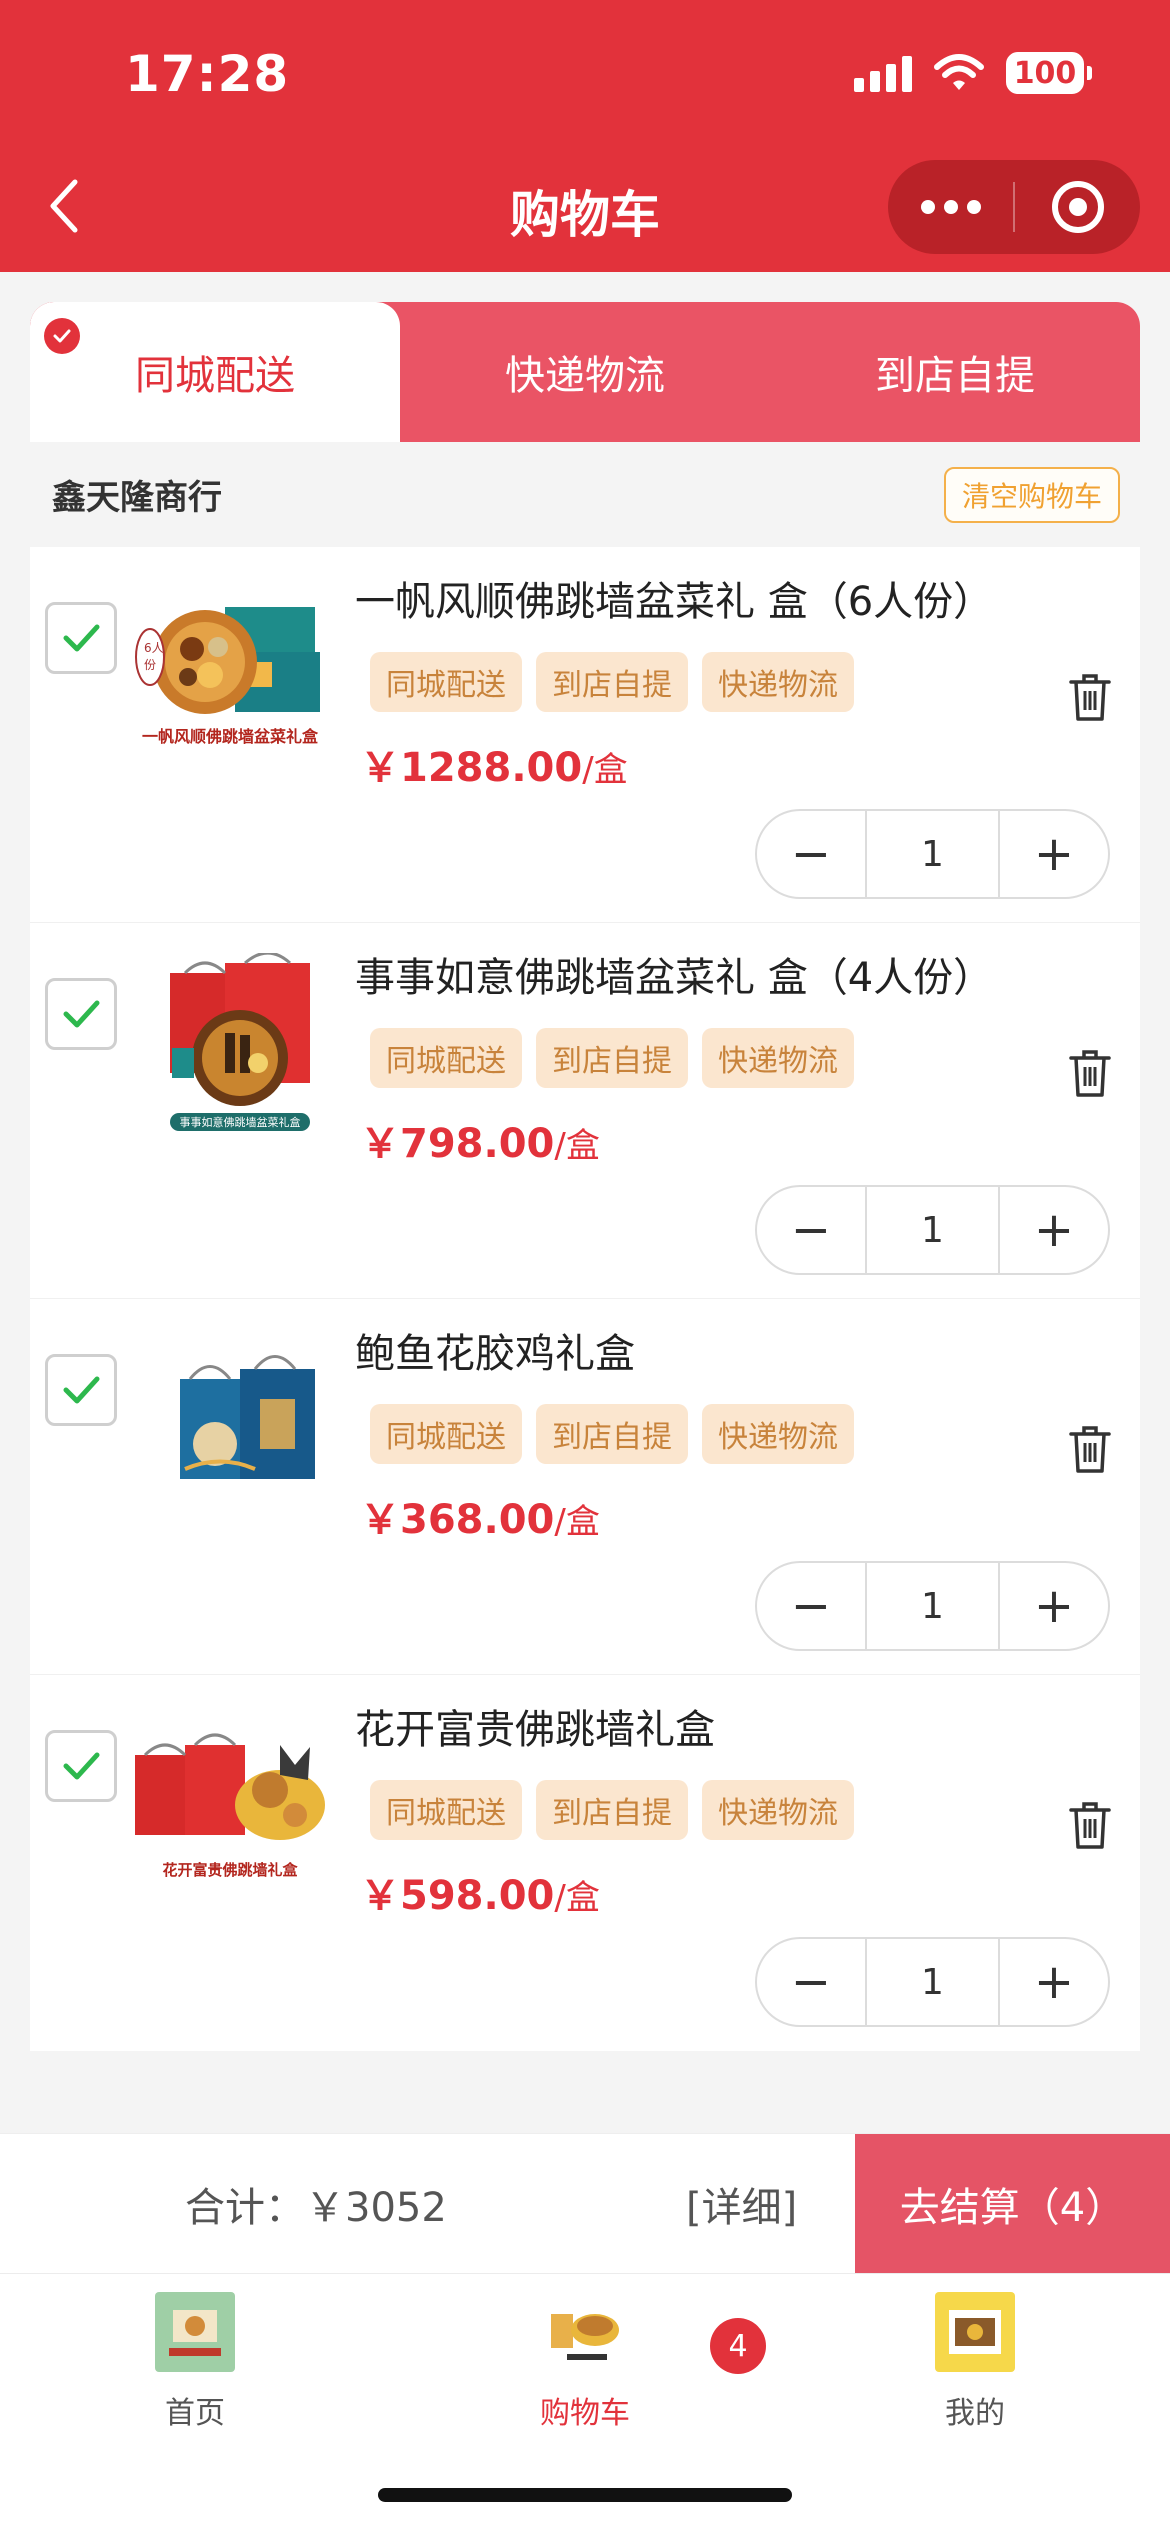 The image size is (1170, 2532). What do you see at coordinates (1077, 207) in the screenshot?
I see `close-miniprogram-icon` at bounding box center [1077, 207].